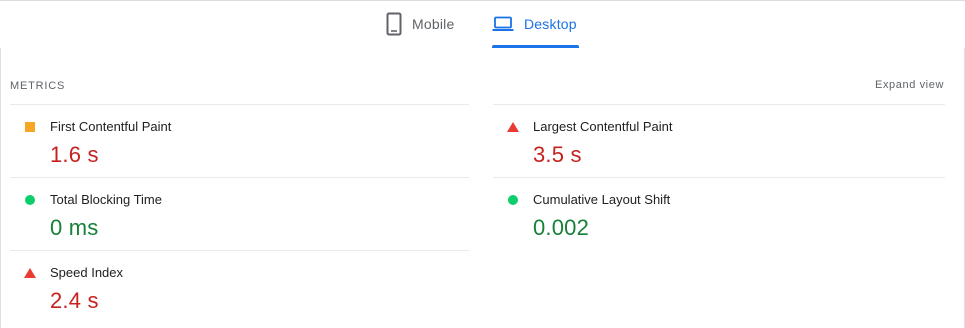 This screenshot has height=328, width=965. I want to click on phone-icon, so click(394, 24).